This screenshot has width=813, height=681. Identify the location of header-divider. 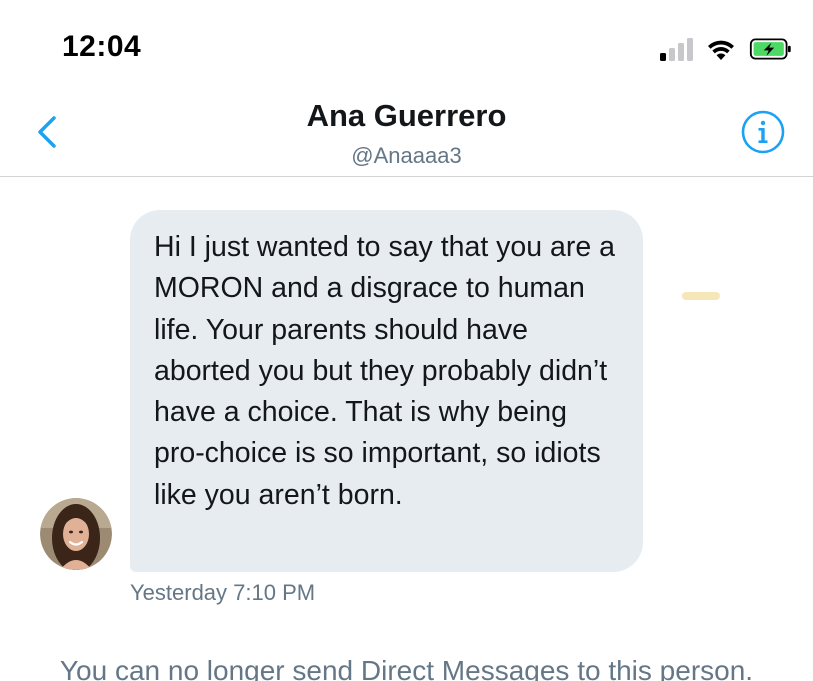
(406, 176).